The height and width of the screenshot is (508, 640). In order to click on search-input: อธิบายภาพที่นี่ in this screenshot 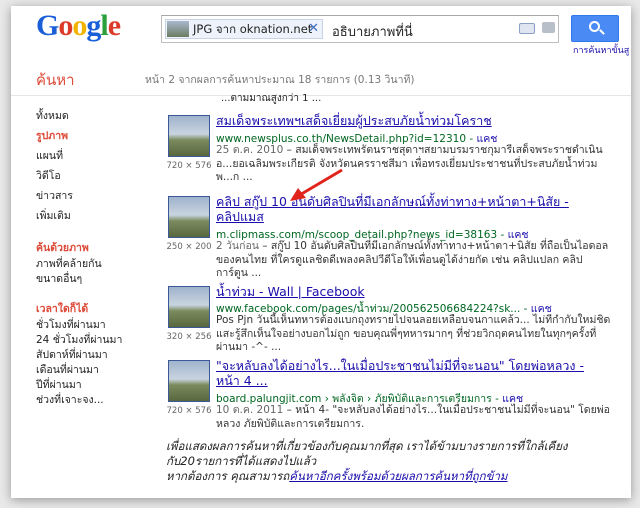, I will do `click(372, 31)`.